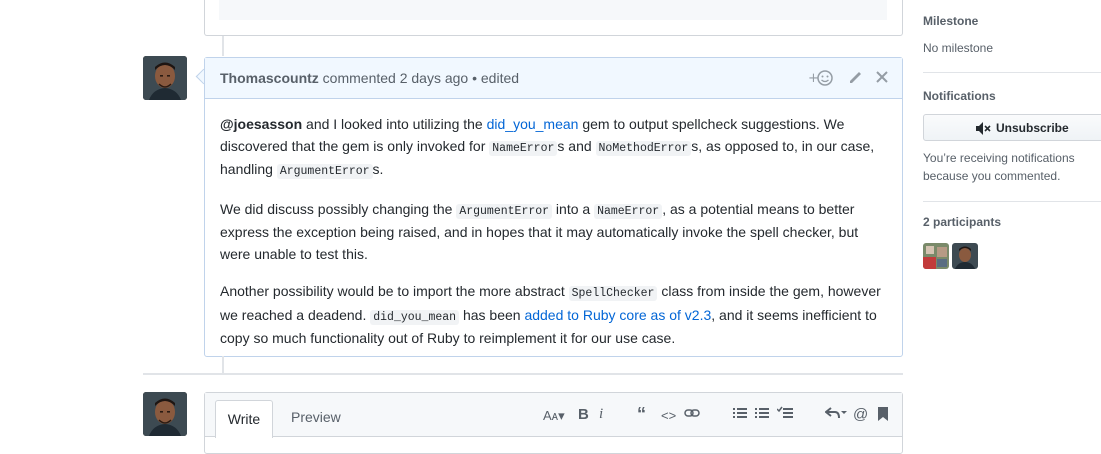 The width and height of the screenshot is (1101, 454). I want to click on task-list-icon, so click(784, 415).